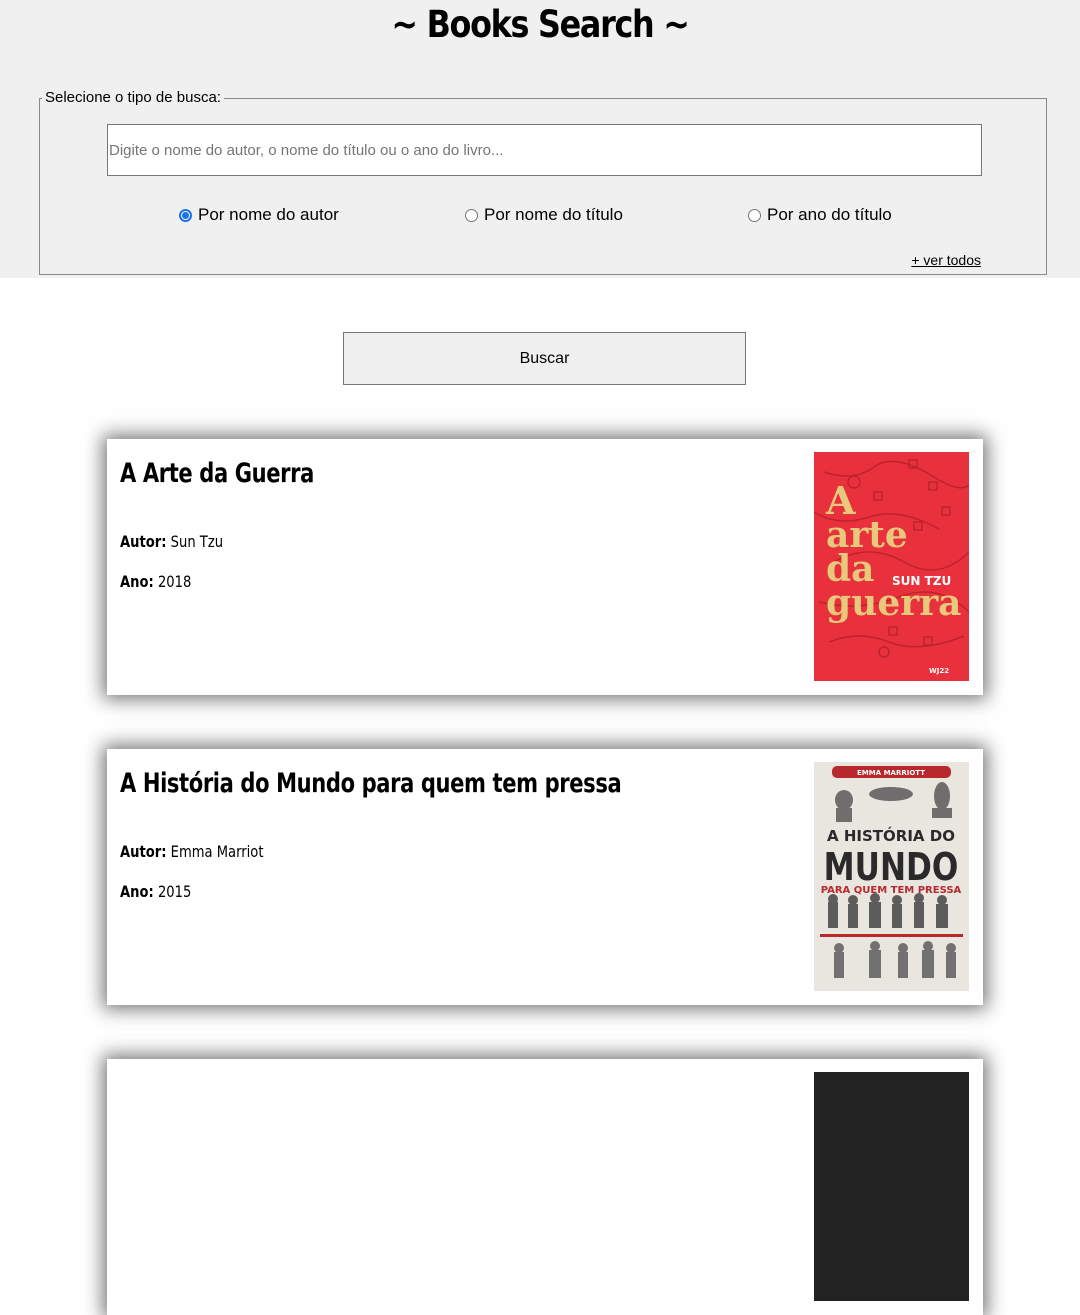  I want to click on cover-line3: PARA QUEM TEM PRESSA, so click(891, 890).